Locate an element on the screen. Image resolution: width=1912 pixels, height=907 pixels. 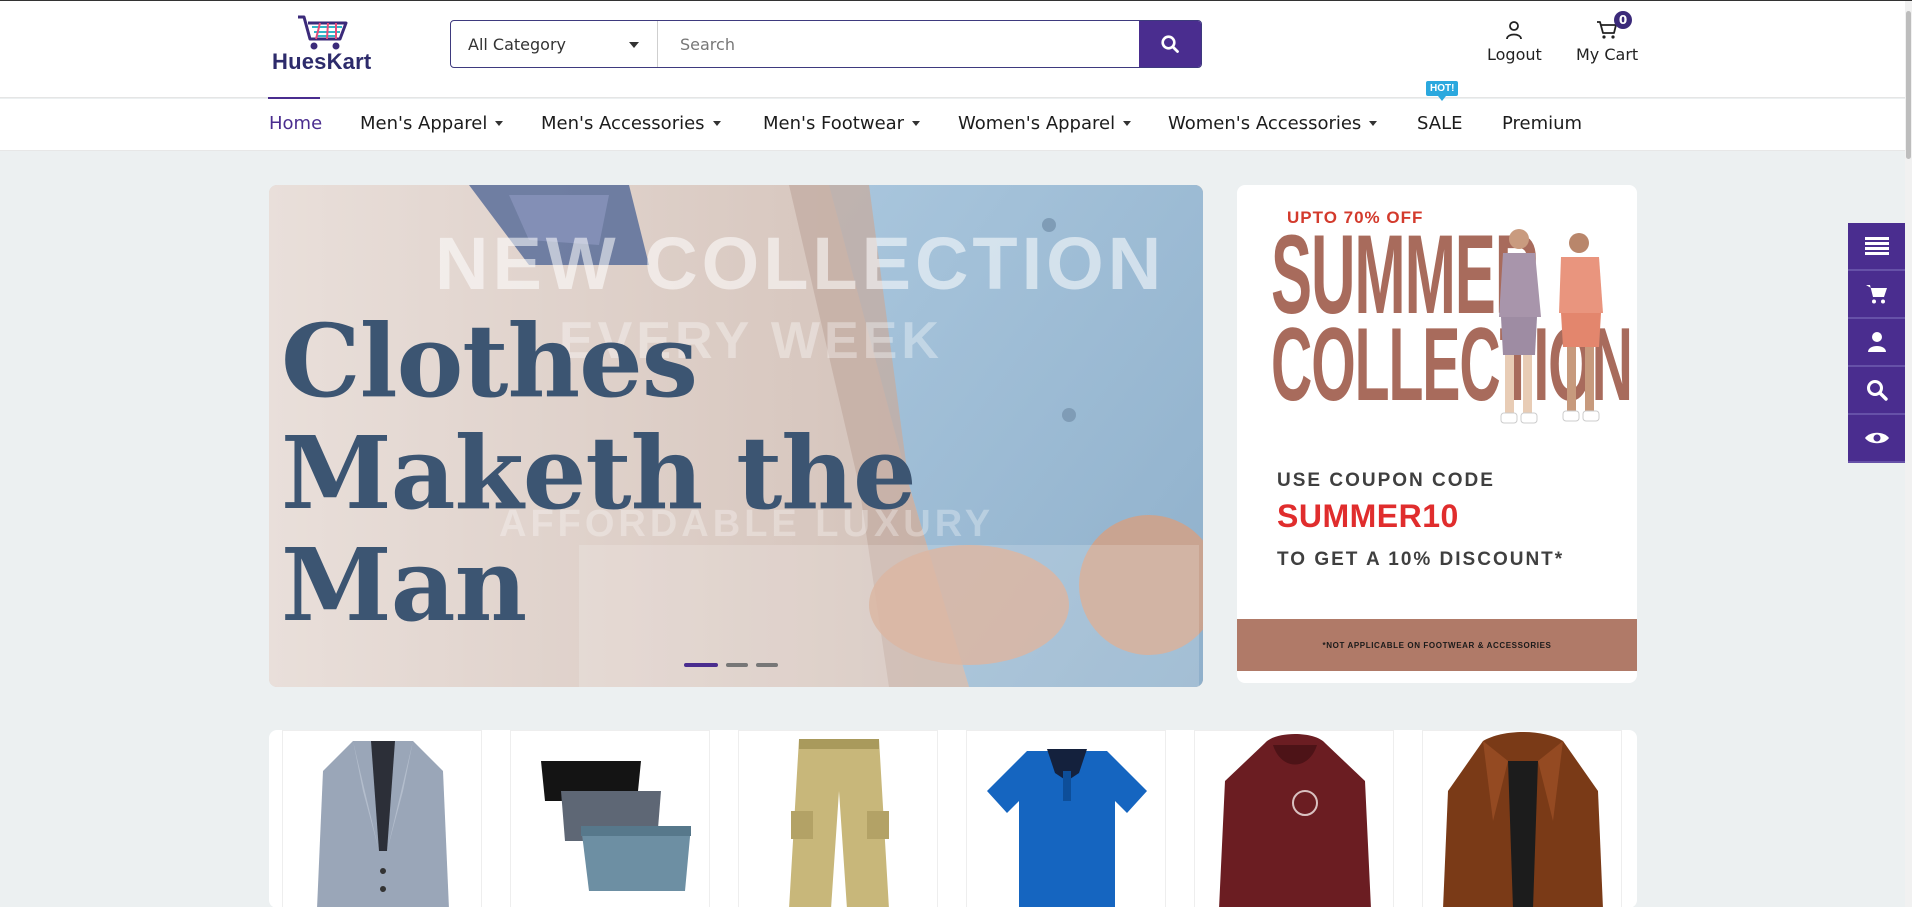
cart-link: My Cart 0 is located at coordinates (1607, 37).